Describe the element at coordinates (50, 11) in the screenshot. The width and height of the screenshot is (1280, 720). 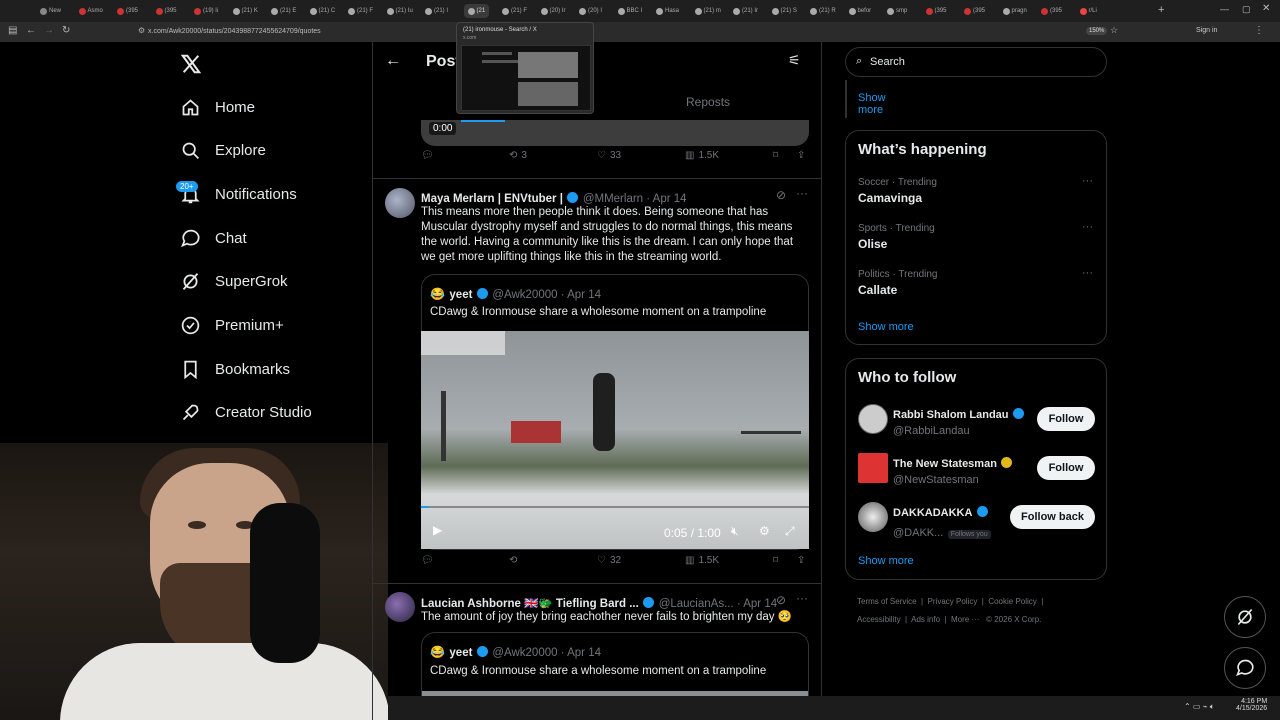
I see `browser-tab: New` at that location.